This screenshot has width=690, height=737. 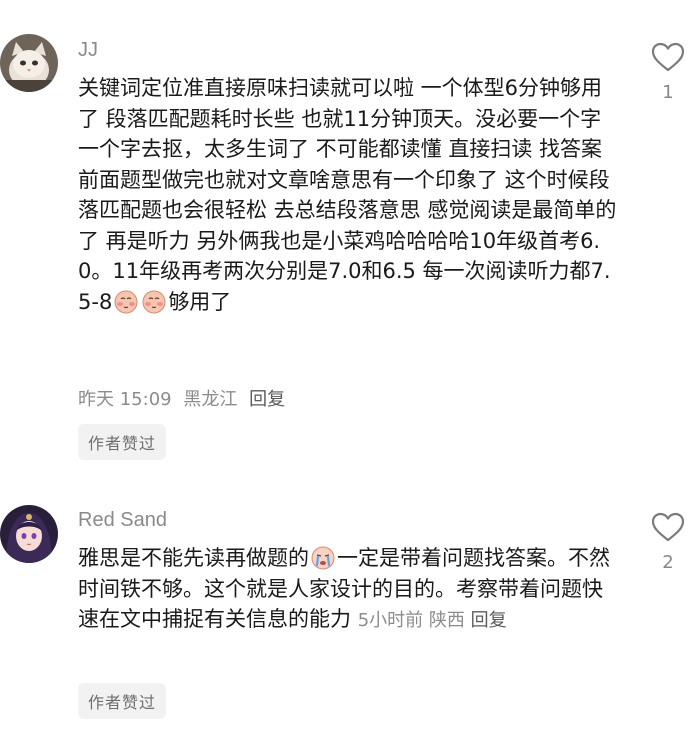 What do you see at coordinates (668, 92) in the screenshot?
I see `like-count: 1` at bounding box center [668, 92].